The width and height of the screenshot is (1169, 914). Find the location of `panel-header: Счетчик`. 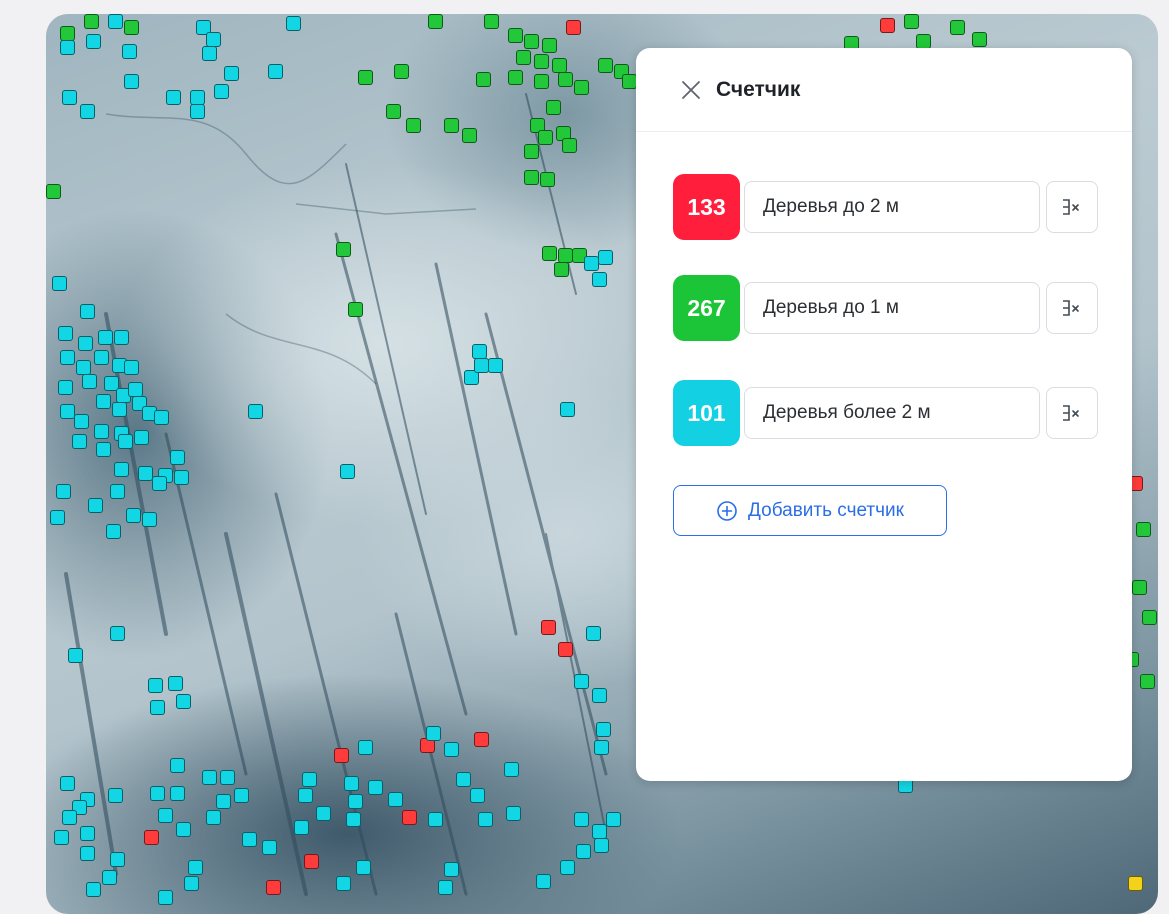

panel-header: Счетчик is located at coordinates (884, 90).